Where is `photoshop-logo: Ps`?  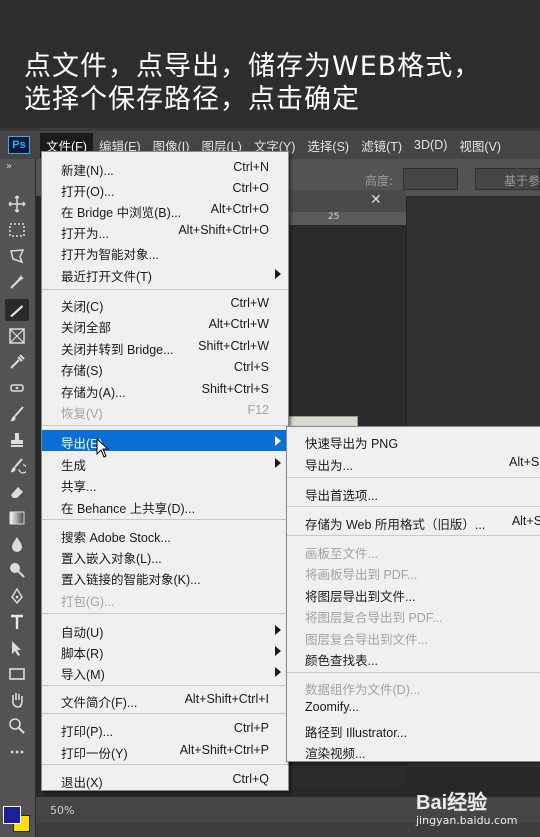
photoshop-logo: Ps is located at coordinates (19, 145).